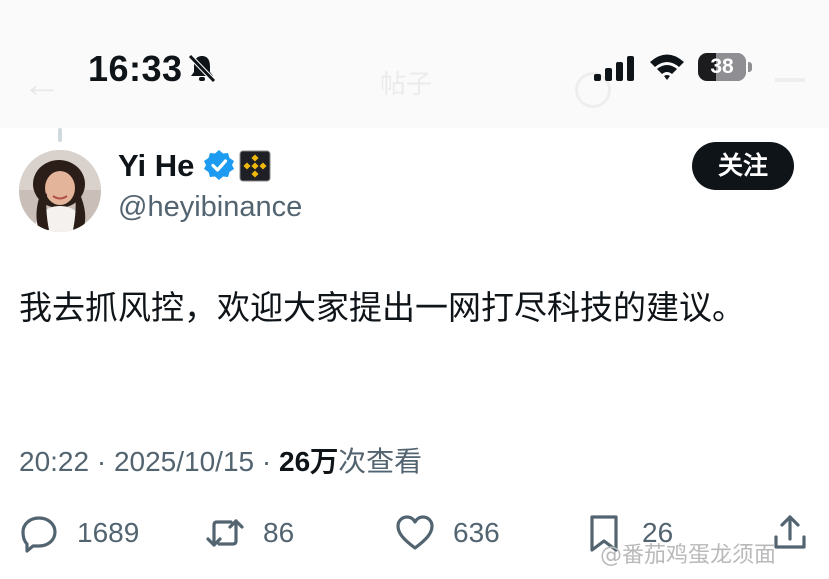  Describe the element at coordinates (219, 165) in the screenshot. I see `verified-badge-icon` at that location.